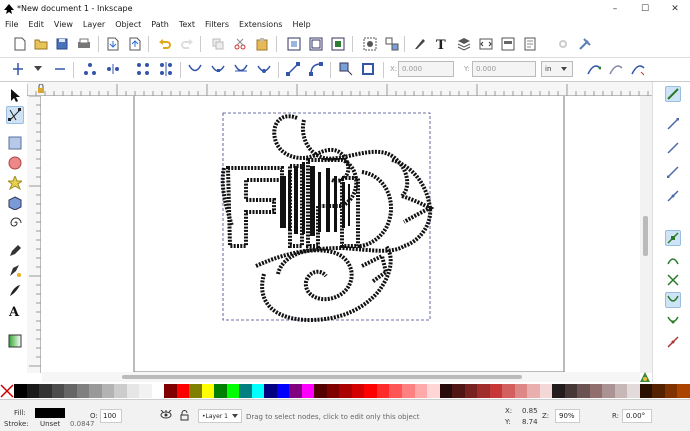  Describe the element at coordinates (187, 44) in the screenshot. I see `redo-icon` at that location.